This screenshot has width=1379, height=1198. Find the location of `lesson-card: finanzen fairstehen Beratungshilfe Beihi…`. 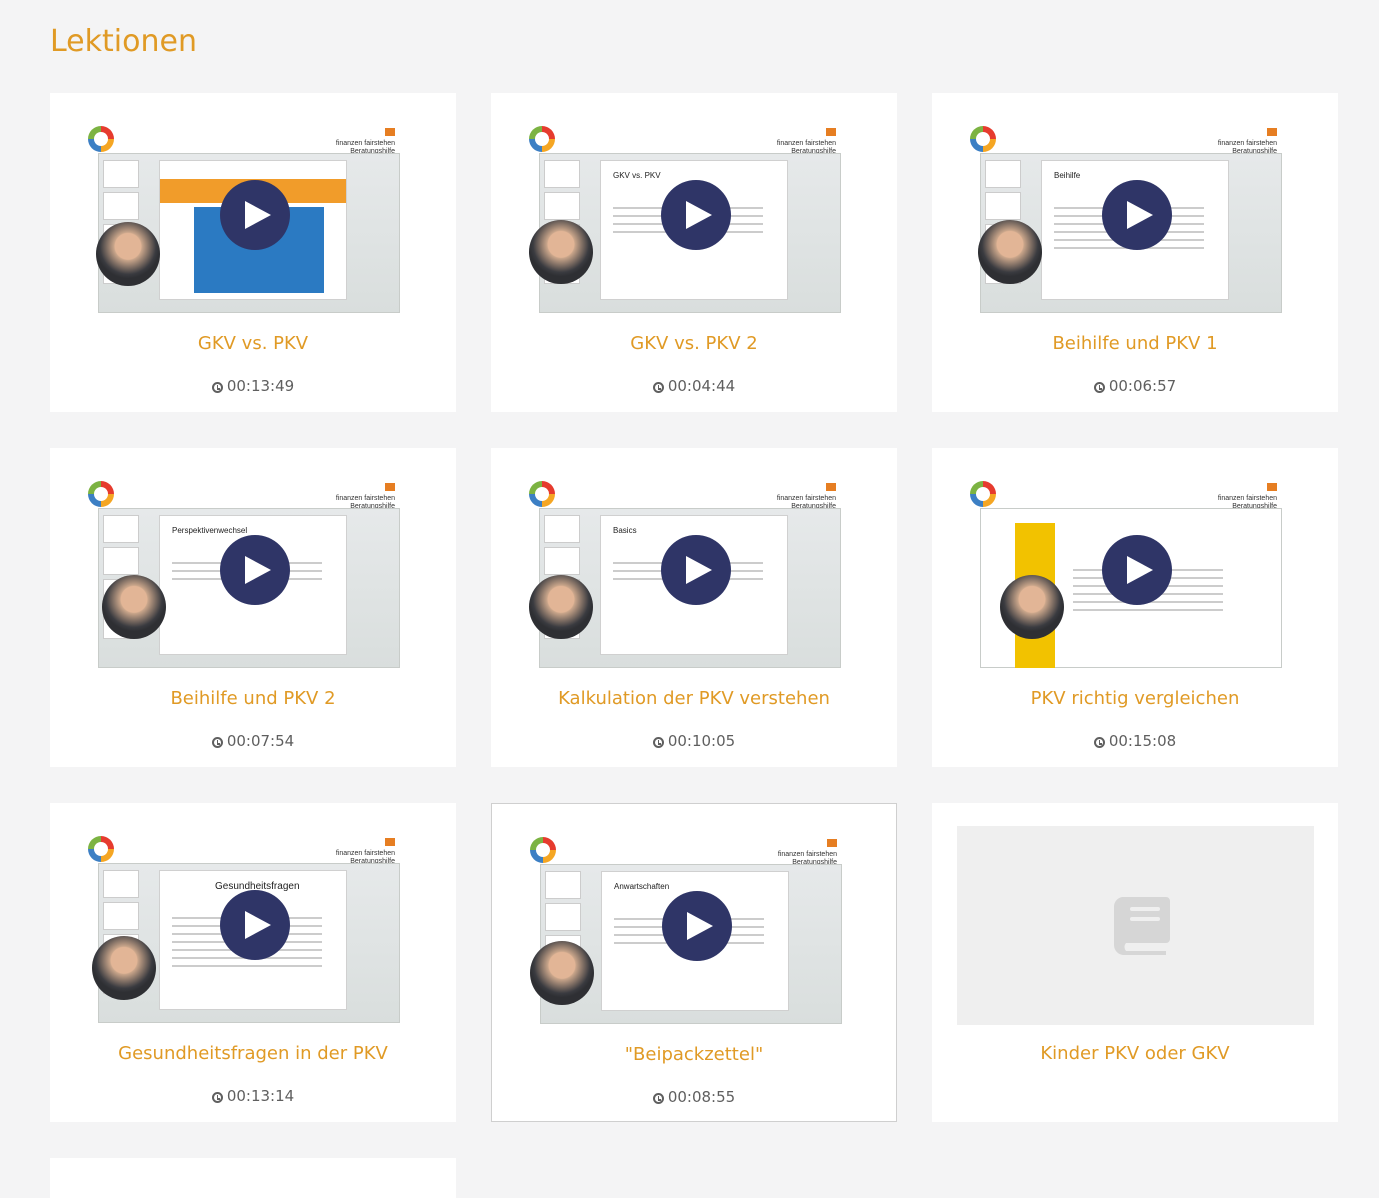

lesson-card: finanzen fairstehen Beratungshilfe Beihi… is located at coordinates (1135, 252).